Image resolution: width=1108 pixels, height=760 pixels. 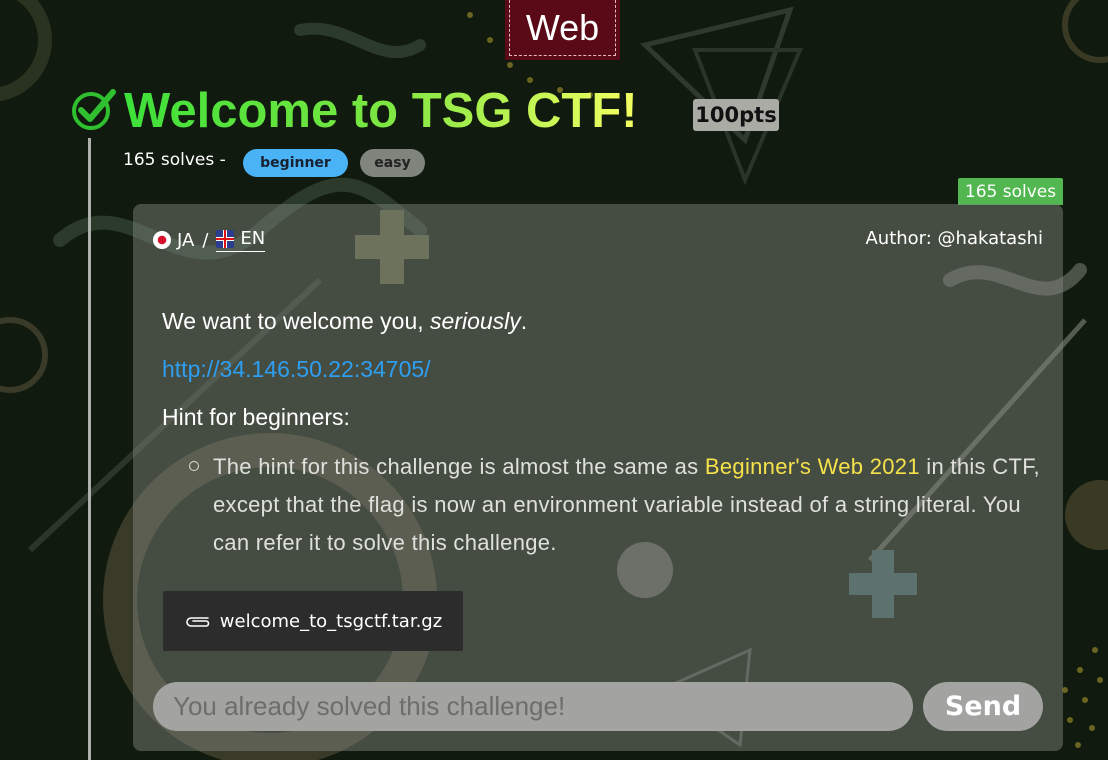 I want to click on category-label: Web, so click(x=562, y=28).